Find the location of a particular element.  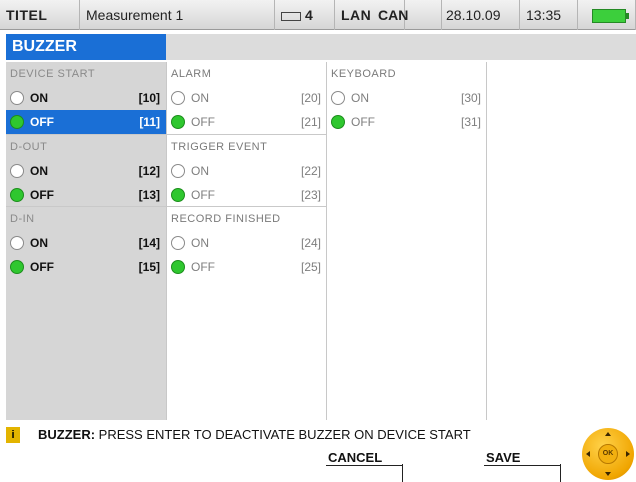

option-code: [25] is located at coordinates (310, 267).